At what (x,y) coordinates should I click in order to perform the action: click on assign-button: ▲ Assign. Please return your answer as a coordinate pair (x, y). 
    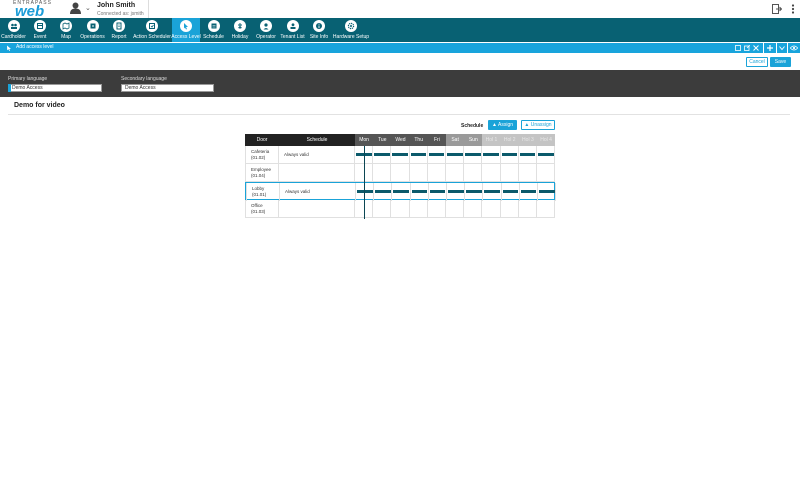
    Looking at the image, I should click on (502, 125).